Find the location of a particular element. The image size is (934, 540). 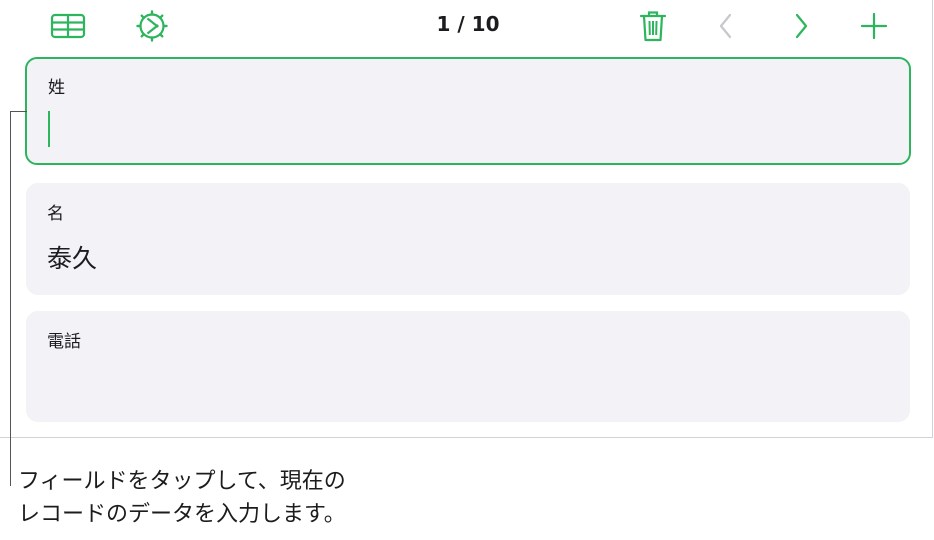

add-record-button is located at coordinates (874, 26).